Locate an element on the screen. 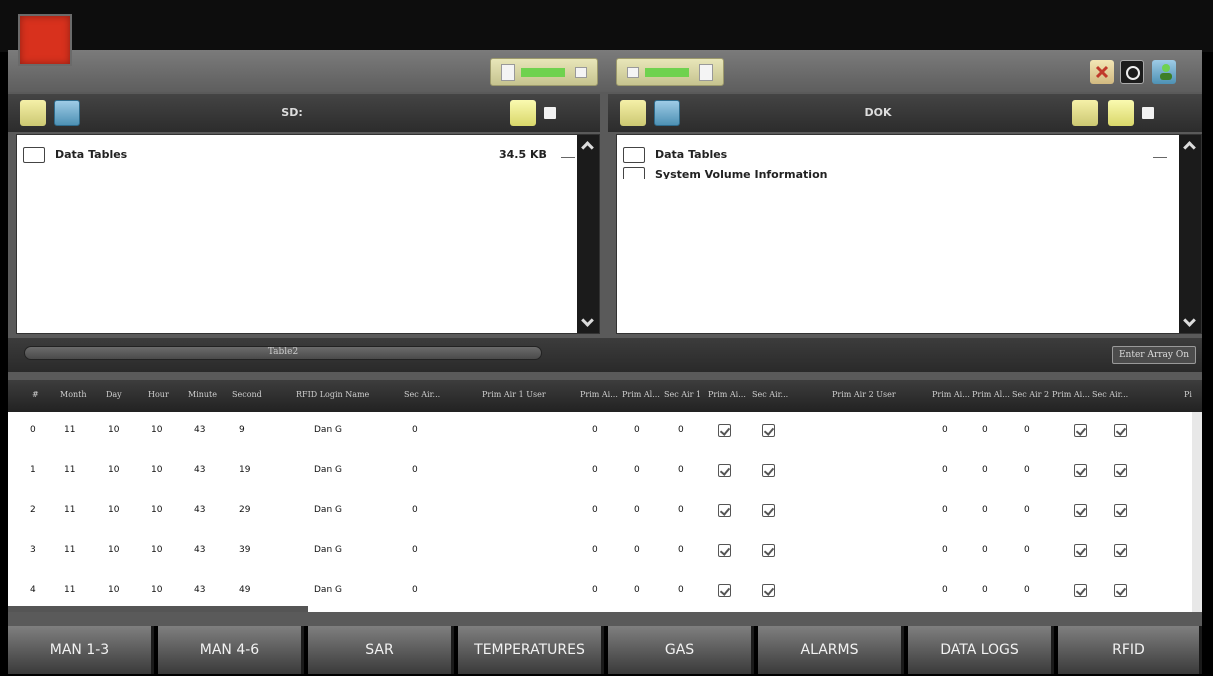 The height and width of the screenshot is (676, 1213). tab-temperatures: TEMPERATURES is located at coordinates (531, 650).